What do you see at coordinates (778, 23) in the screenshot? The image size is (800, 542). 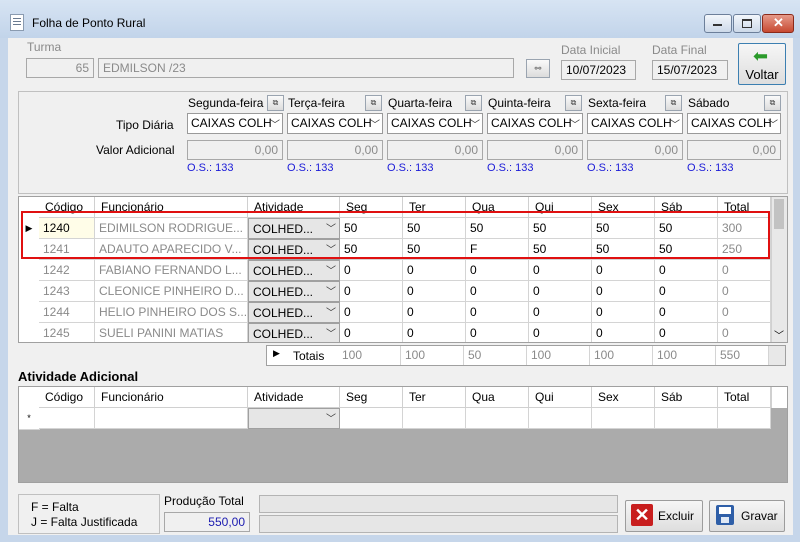 I see `close-button: ✕` at bounding box center [778, 23].